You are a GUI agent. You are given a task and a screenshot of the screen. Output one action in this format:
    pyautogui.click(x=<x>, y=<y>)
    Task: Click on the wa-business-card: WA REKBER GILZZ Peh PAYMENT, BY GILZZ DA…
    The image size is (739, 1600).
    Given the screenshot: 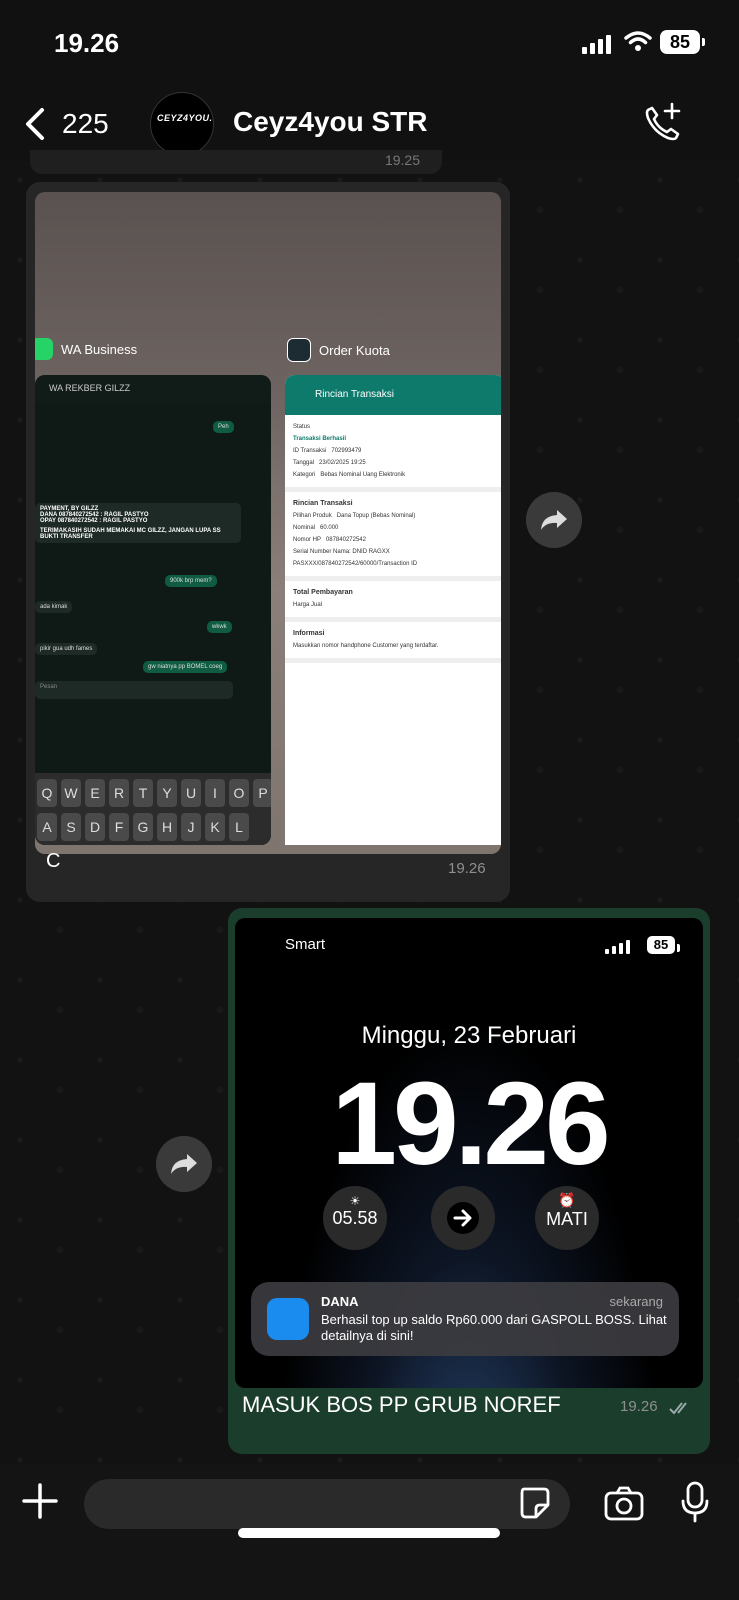 What is the action you would take?
    pyautogui.click(x=153, y=610)
    